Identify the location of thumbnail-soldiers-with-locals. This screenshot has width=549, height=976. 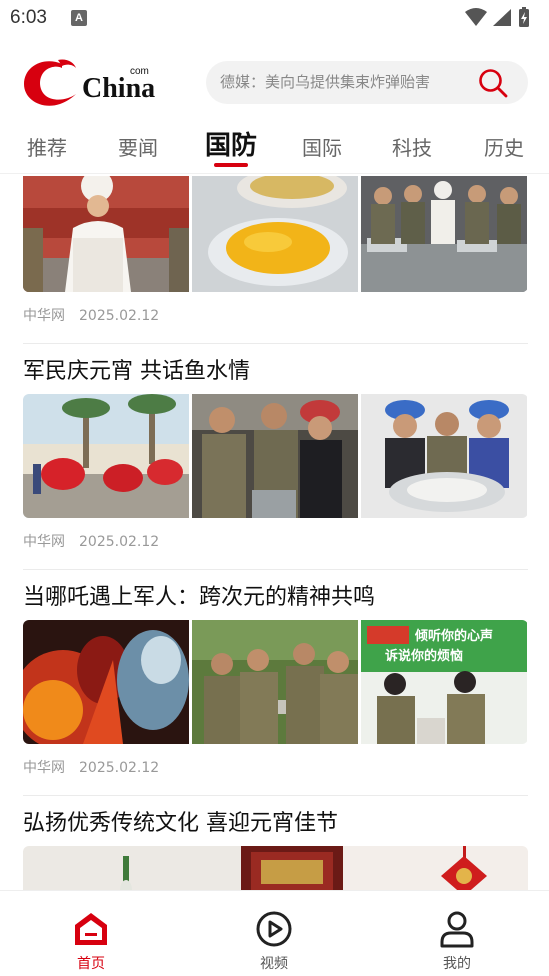
(275, 456).